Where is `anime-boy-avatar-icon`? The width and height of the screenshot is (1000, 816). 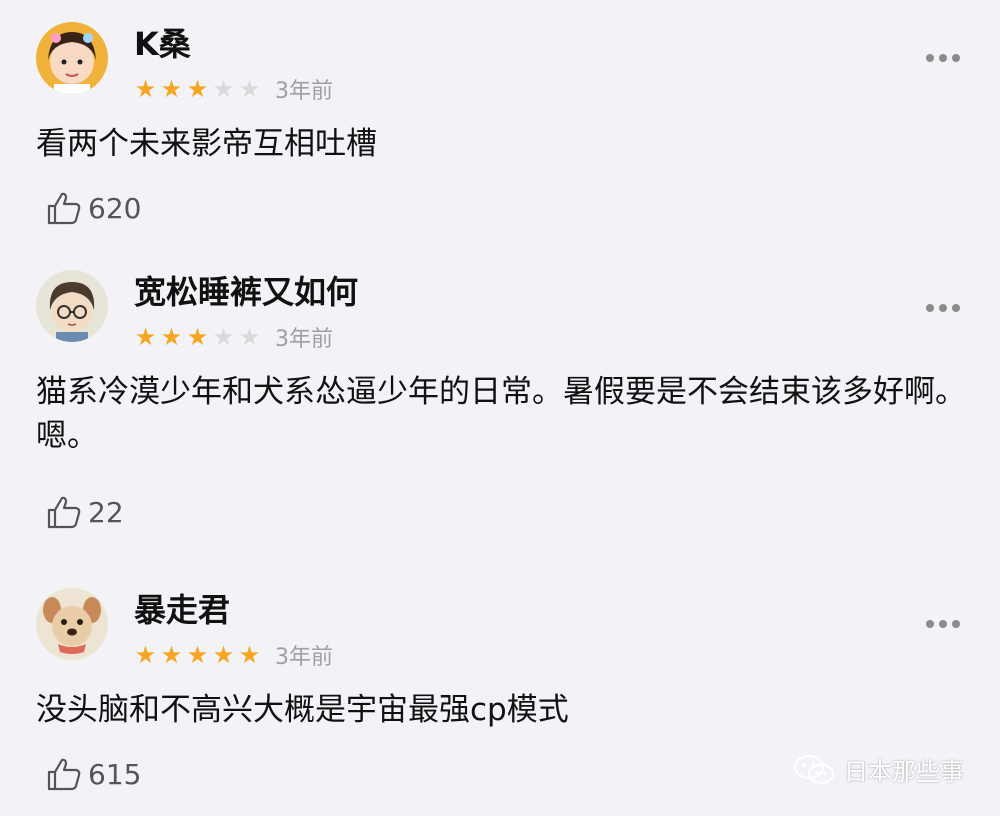
anime-boy-avatar-icon is located at coordinates (72, 306).